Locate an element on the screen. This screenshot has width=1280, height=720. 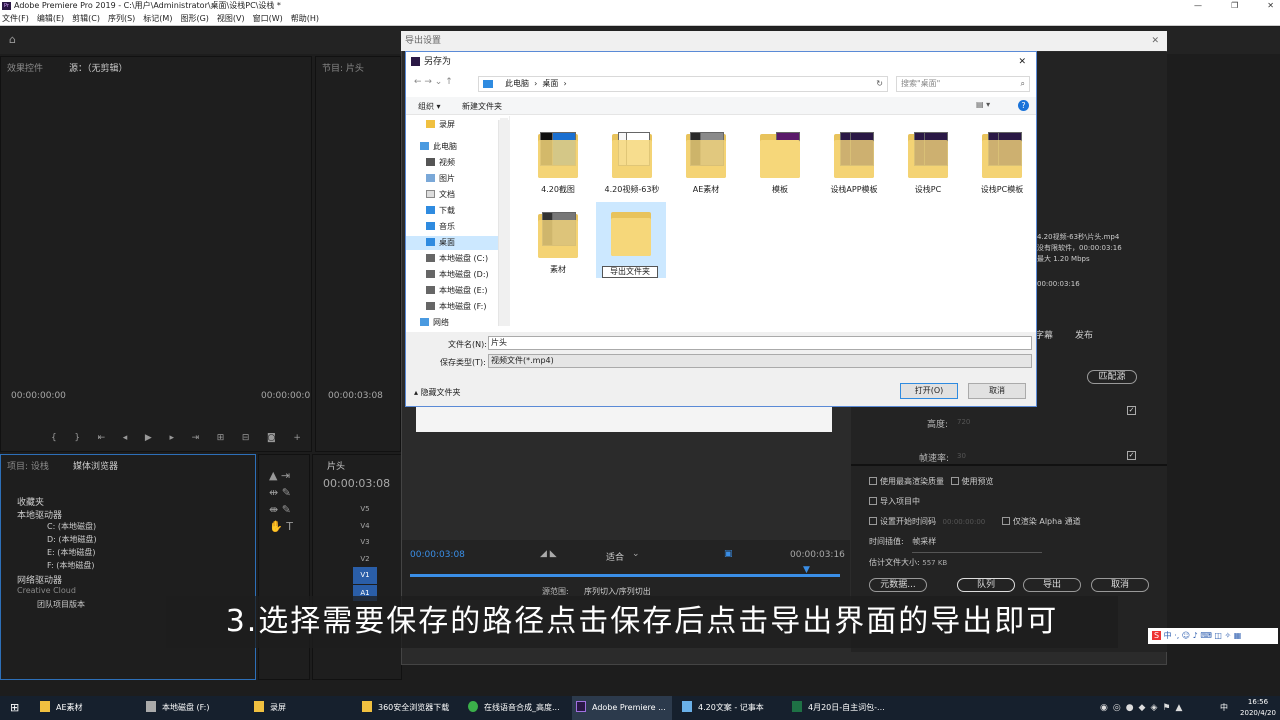
menu-clip: 剪辑(C) is located at coordinates (86, 18).